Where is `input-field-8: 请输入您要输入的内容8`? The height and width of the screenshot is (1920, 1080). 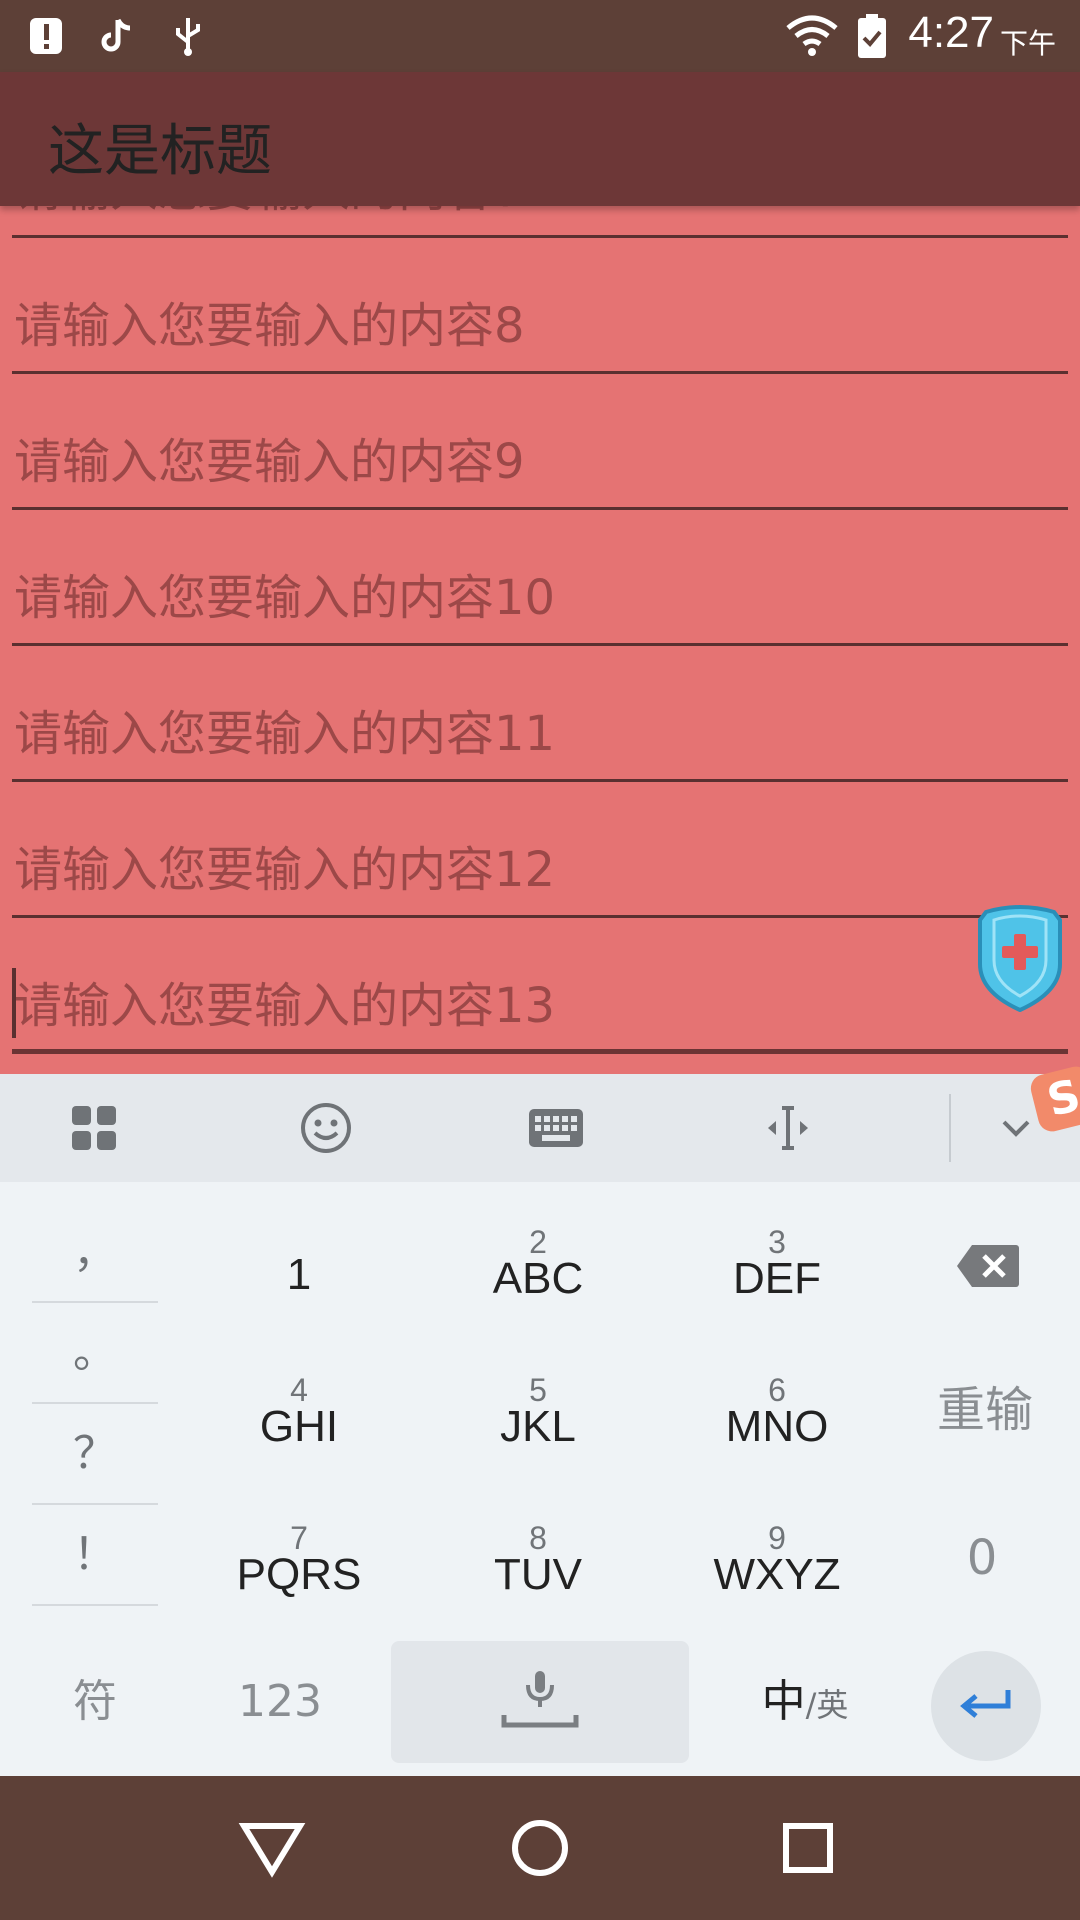 input-field-8: 请输入您要输入的内容8 is located at coordinates (540, 306).